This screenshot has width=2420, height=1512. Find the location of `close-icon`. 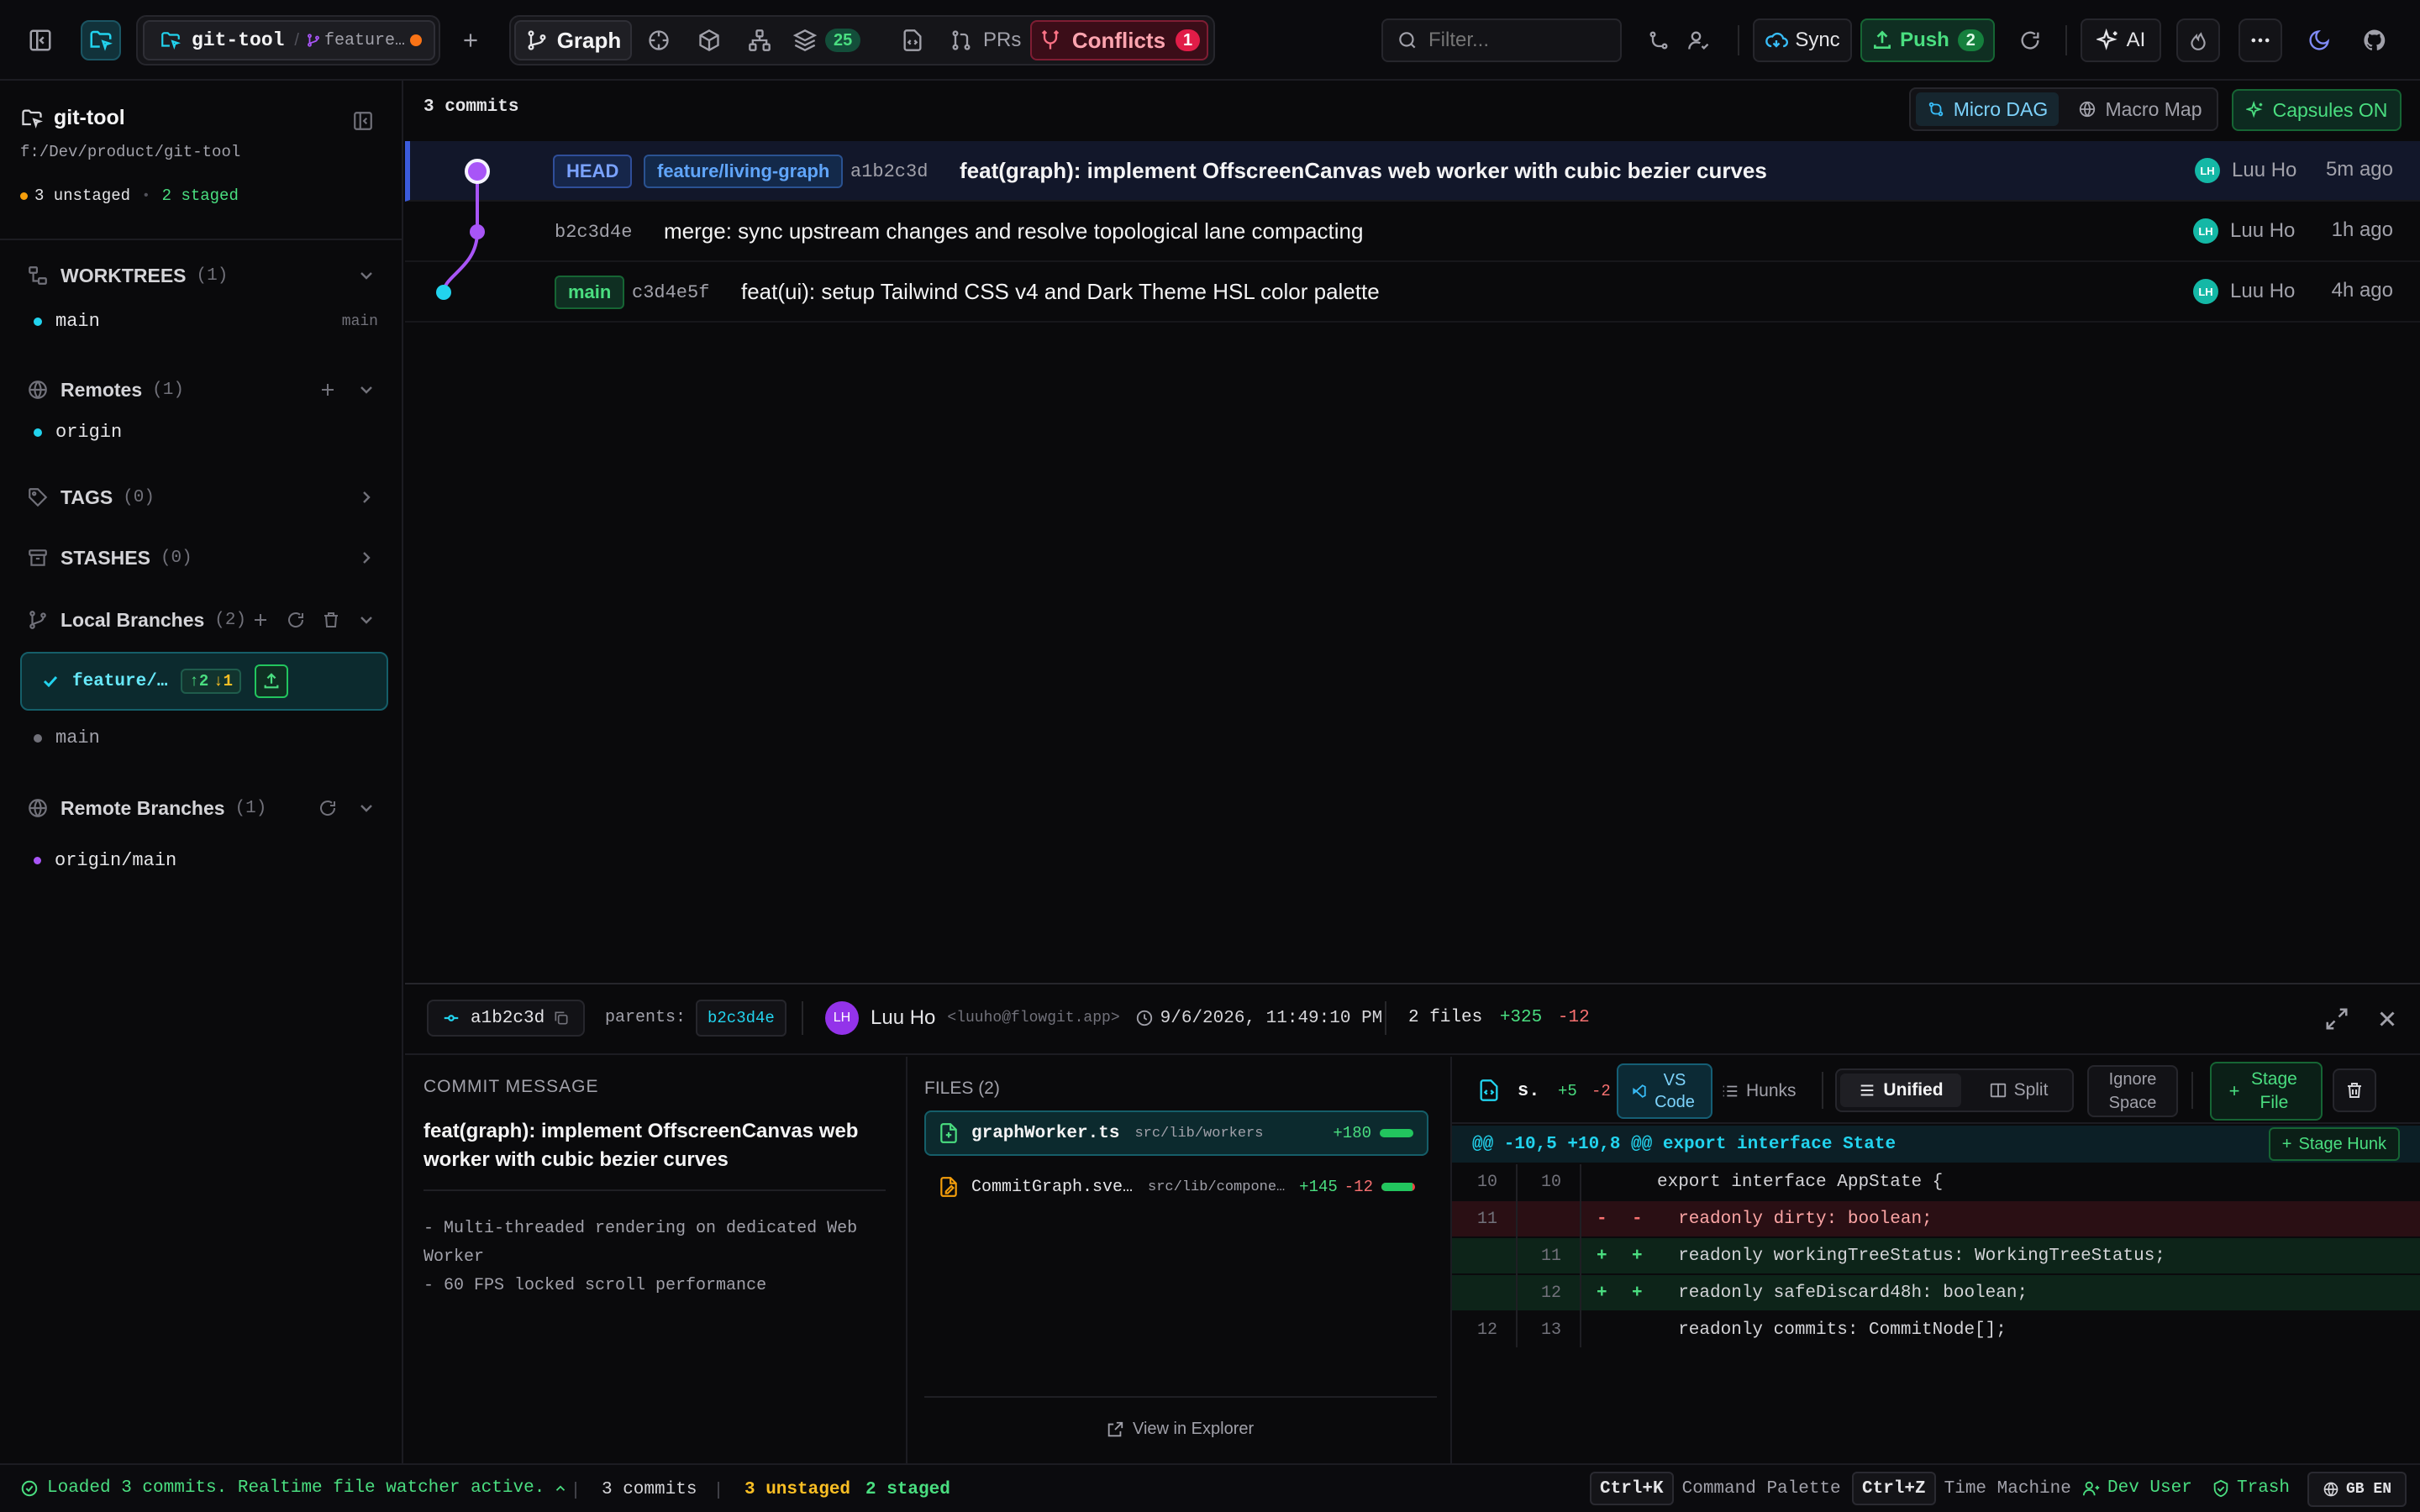

close-icon is located at coordinates (2388, 1019).